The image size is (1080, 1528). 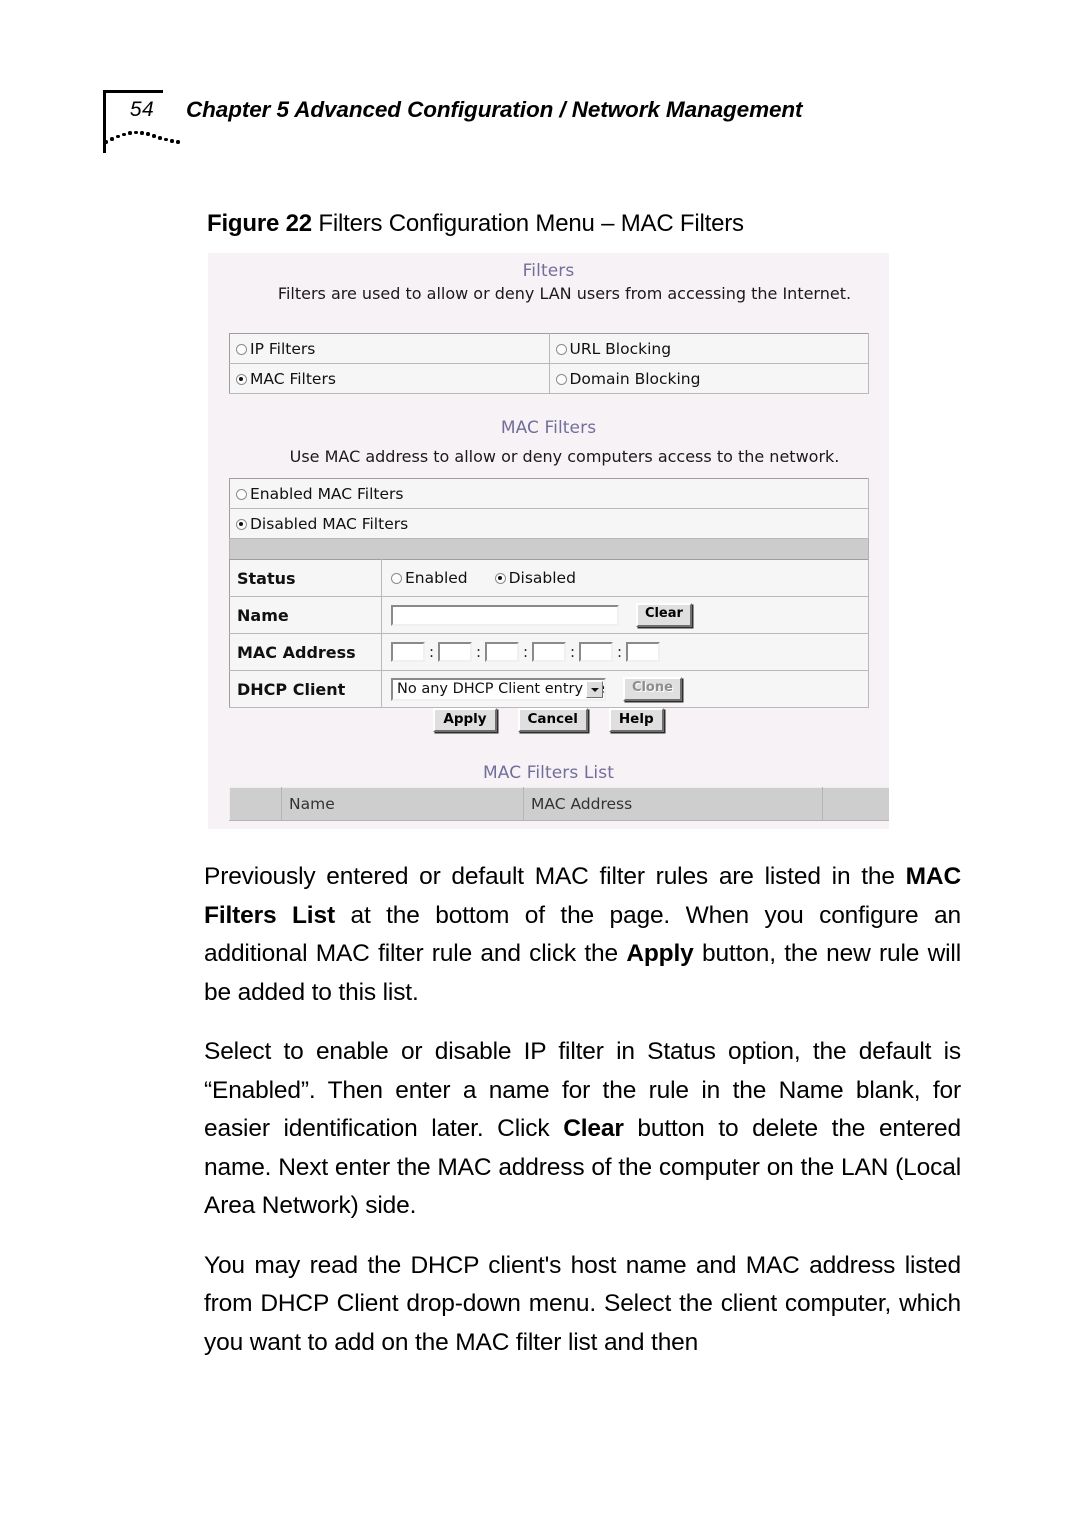 I want to click on option-label: URL Blocking, so click(x=620, y=348).